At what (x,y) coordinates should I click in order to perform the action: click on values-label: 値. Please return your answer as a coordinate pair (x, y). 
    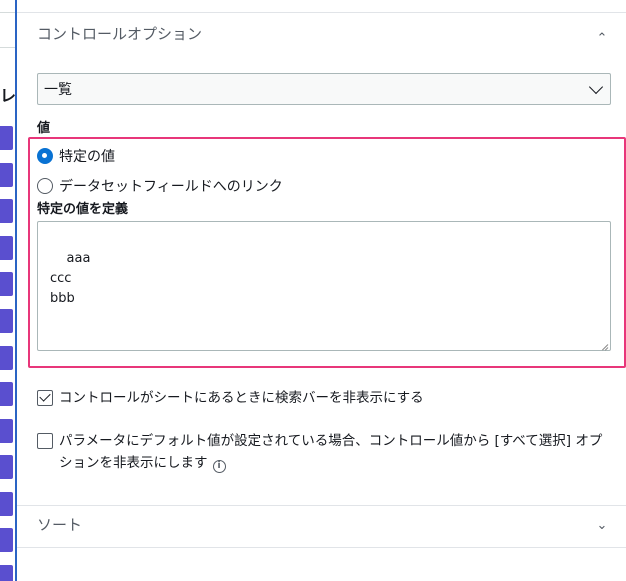
    Looking at the image, I should click on (44, 128).